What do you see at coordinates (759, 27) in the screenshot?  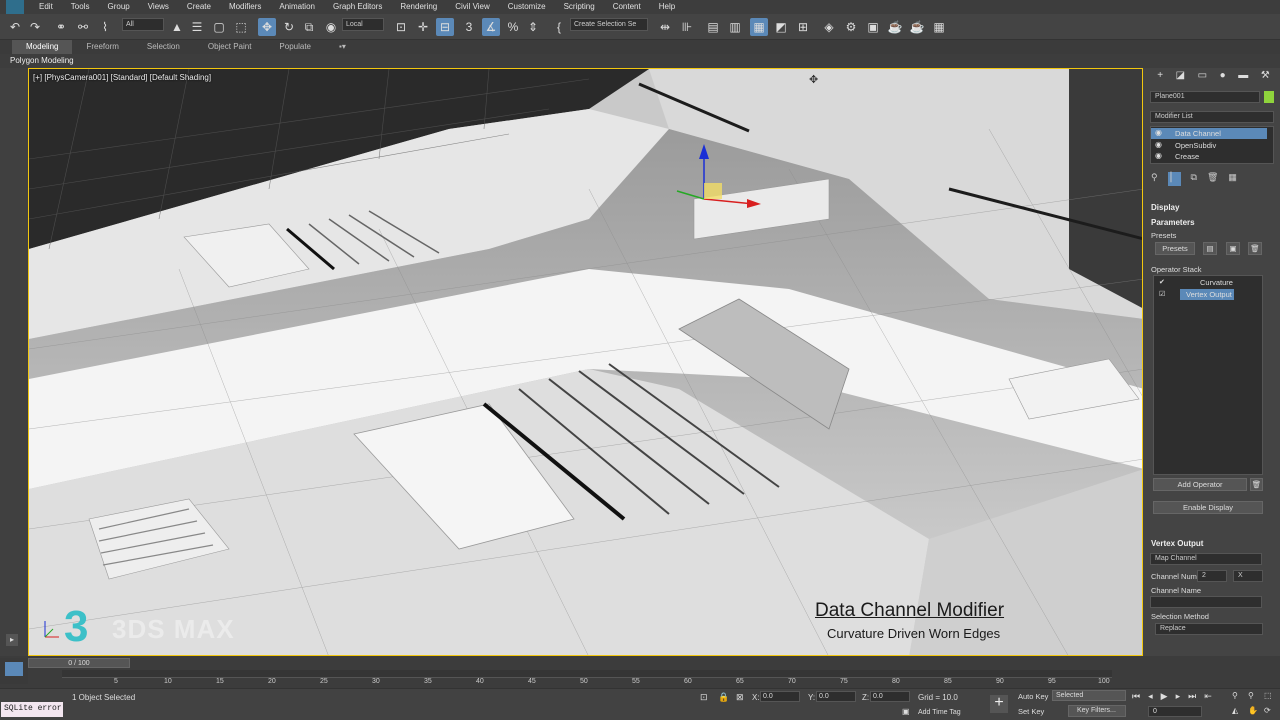 I see `toggle-ribbon-icon: ▦` at bounding box center [759, 27].